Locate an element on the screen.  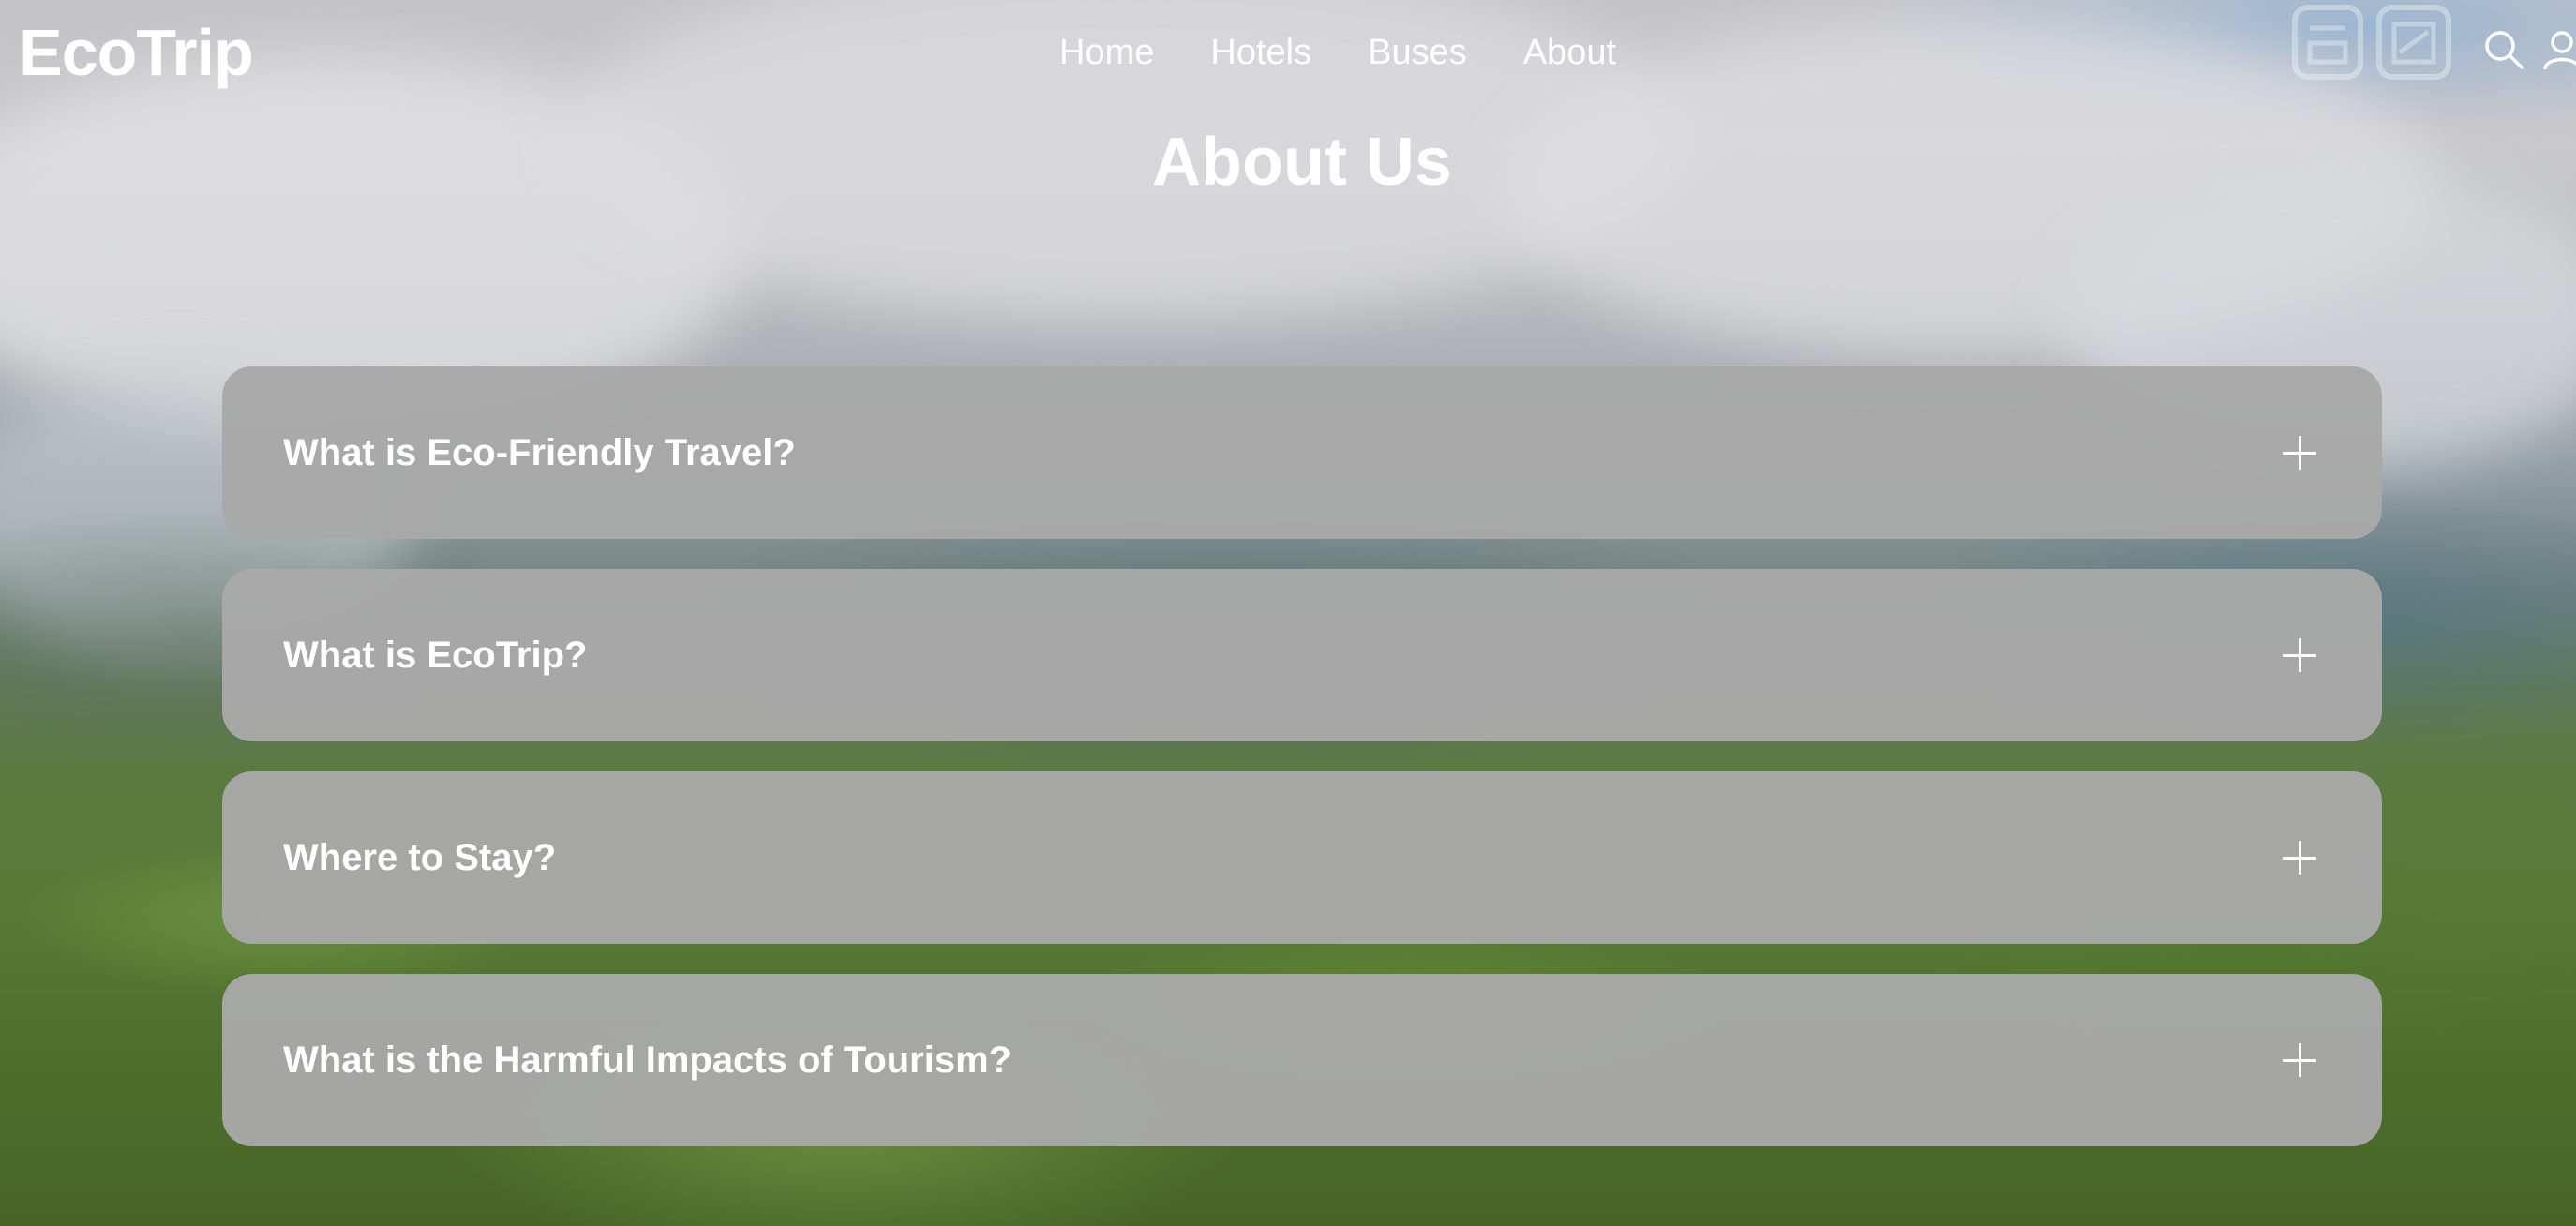
faq-question: What is EcoTrip? is located at coordinates (436, 655).